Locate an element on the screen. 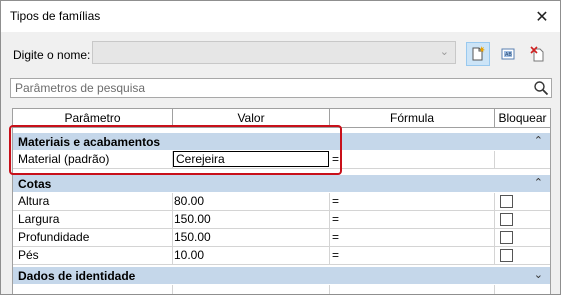  close-icon: ✕ is located at coordinates (542, 17).